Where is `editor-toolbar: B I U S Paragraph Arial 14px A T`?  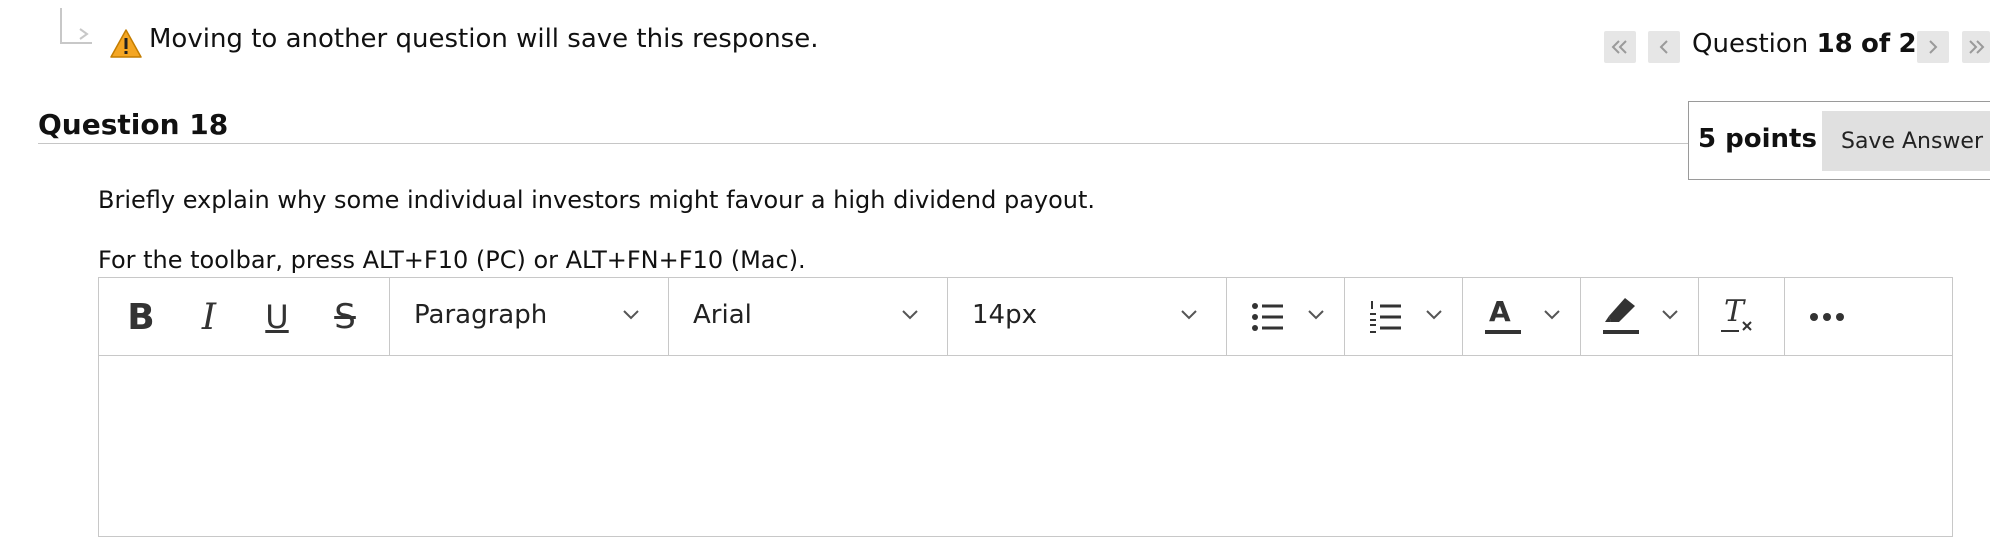 editor-toolbar: B I U S Paragraph Arial 14px A T is located at coordinates (1025, 317).